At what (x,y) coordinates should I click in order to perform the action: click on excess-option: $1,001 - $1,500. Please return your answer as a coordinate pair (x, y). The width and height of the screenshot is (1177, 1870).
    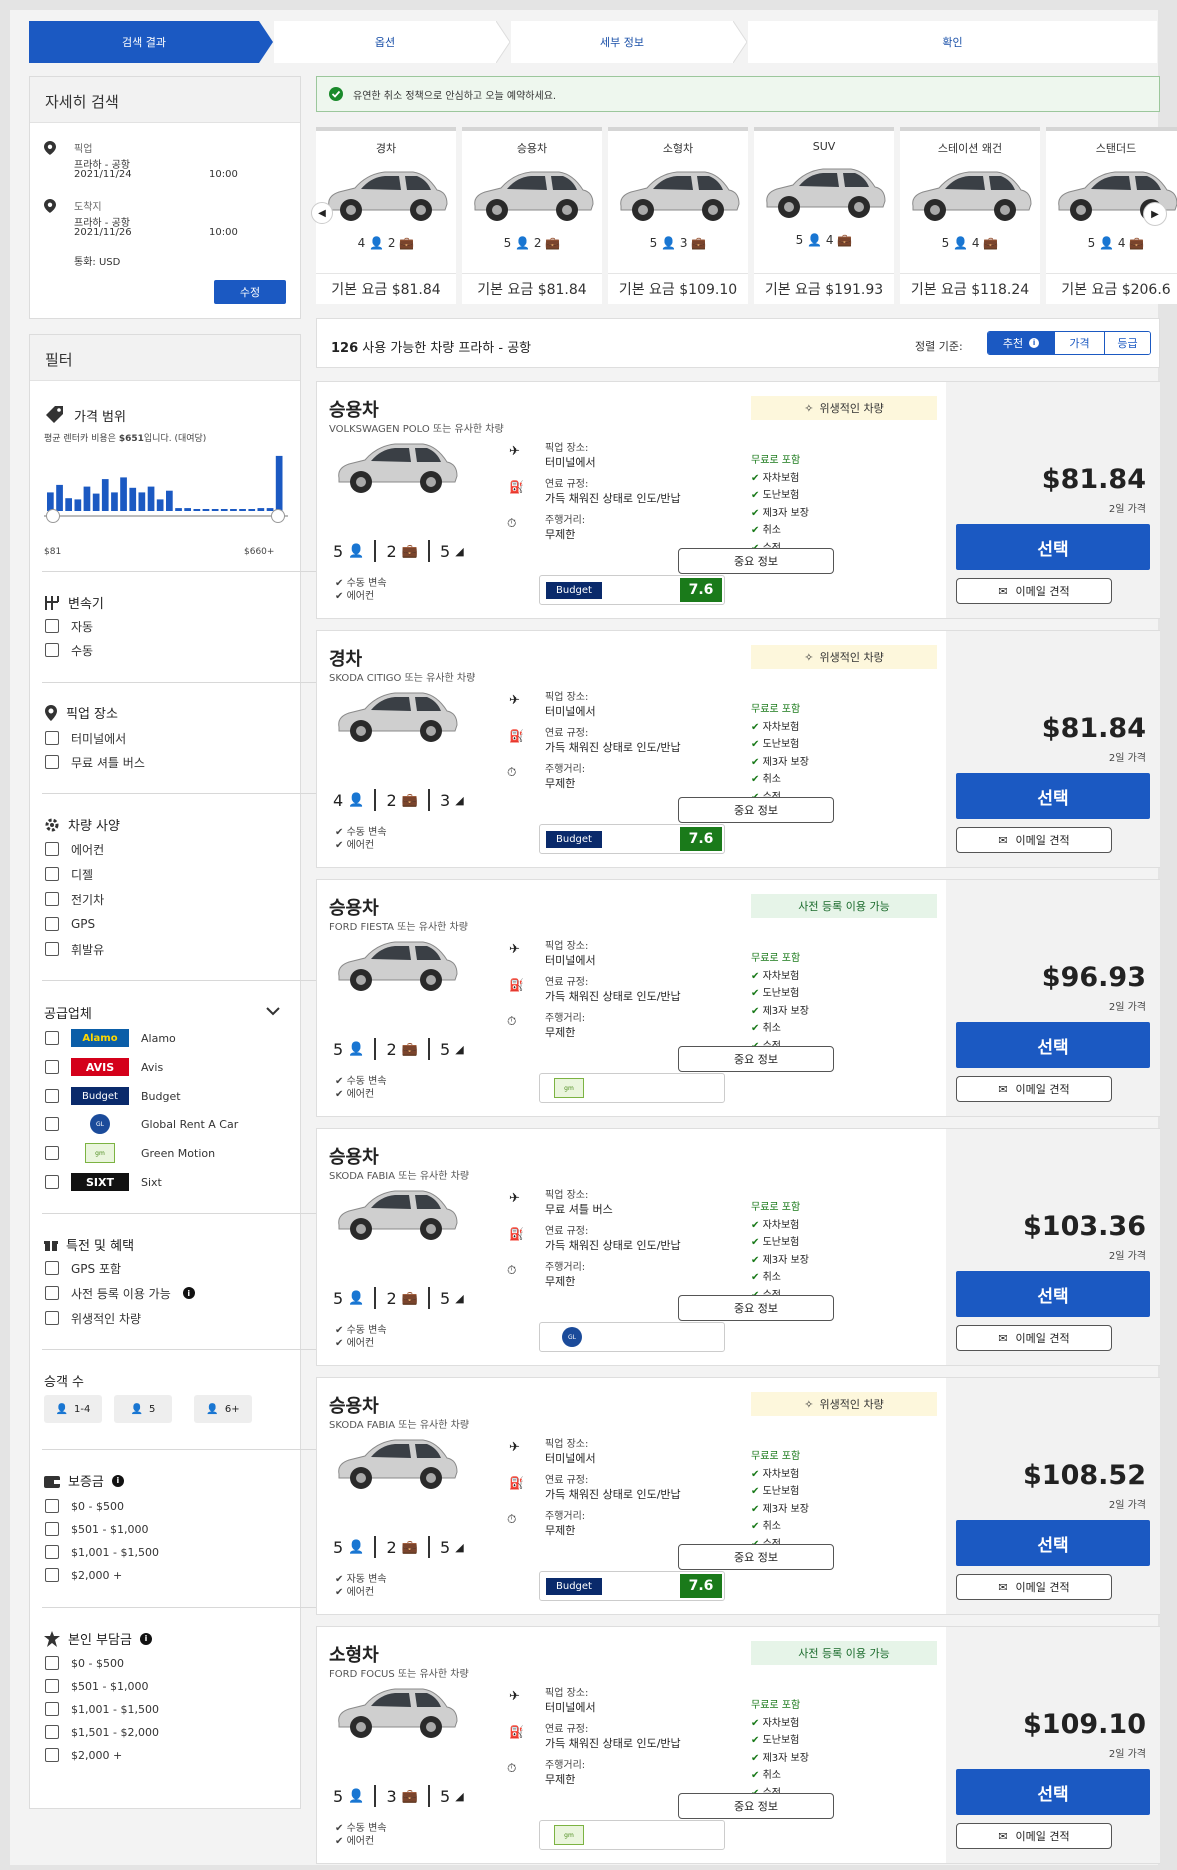
    Looking at the image, I should click on (102, 1709).